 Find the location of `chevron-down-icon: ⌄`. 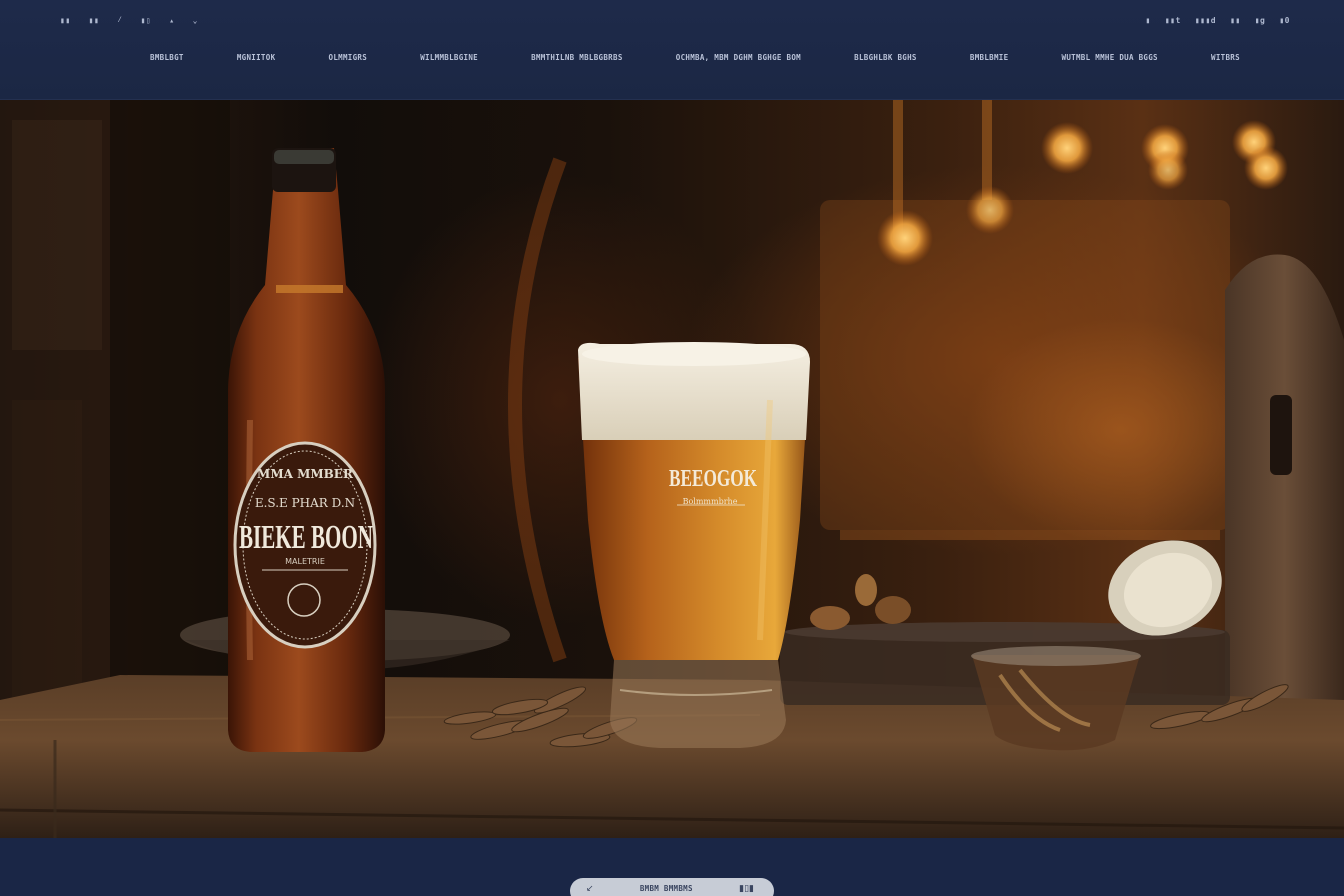

chevron-down-icon: ⌄ is located at coordinates (195, 20).